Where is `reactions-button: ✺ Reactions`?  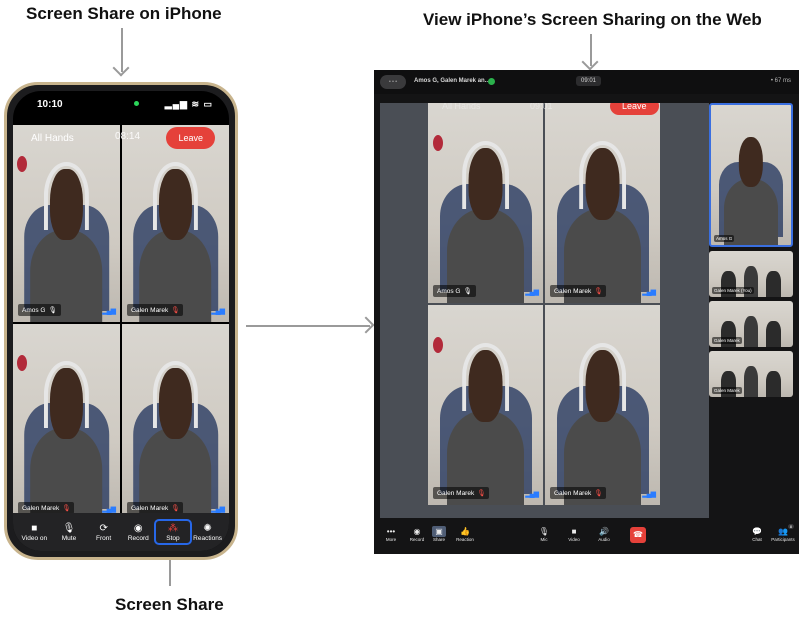
reactions-button: ✺ Reactions is located at coordinates (208, 532).